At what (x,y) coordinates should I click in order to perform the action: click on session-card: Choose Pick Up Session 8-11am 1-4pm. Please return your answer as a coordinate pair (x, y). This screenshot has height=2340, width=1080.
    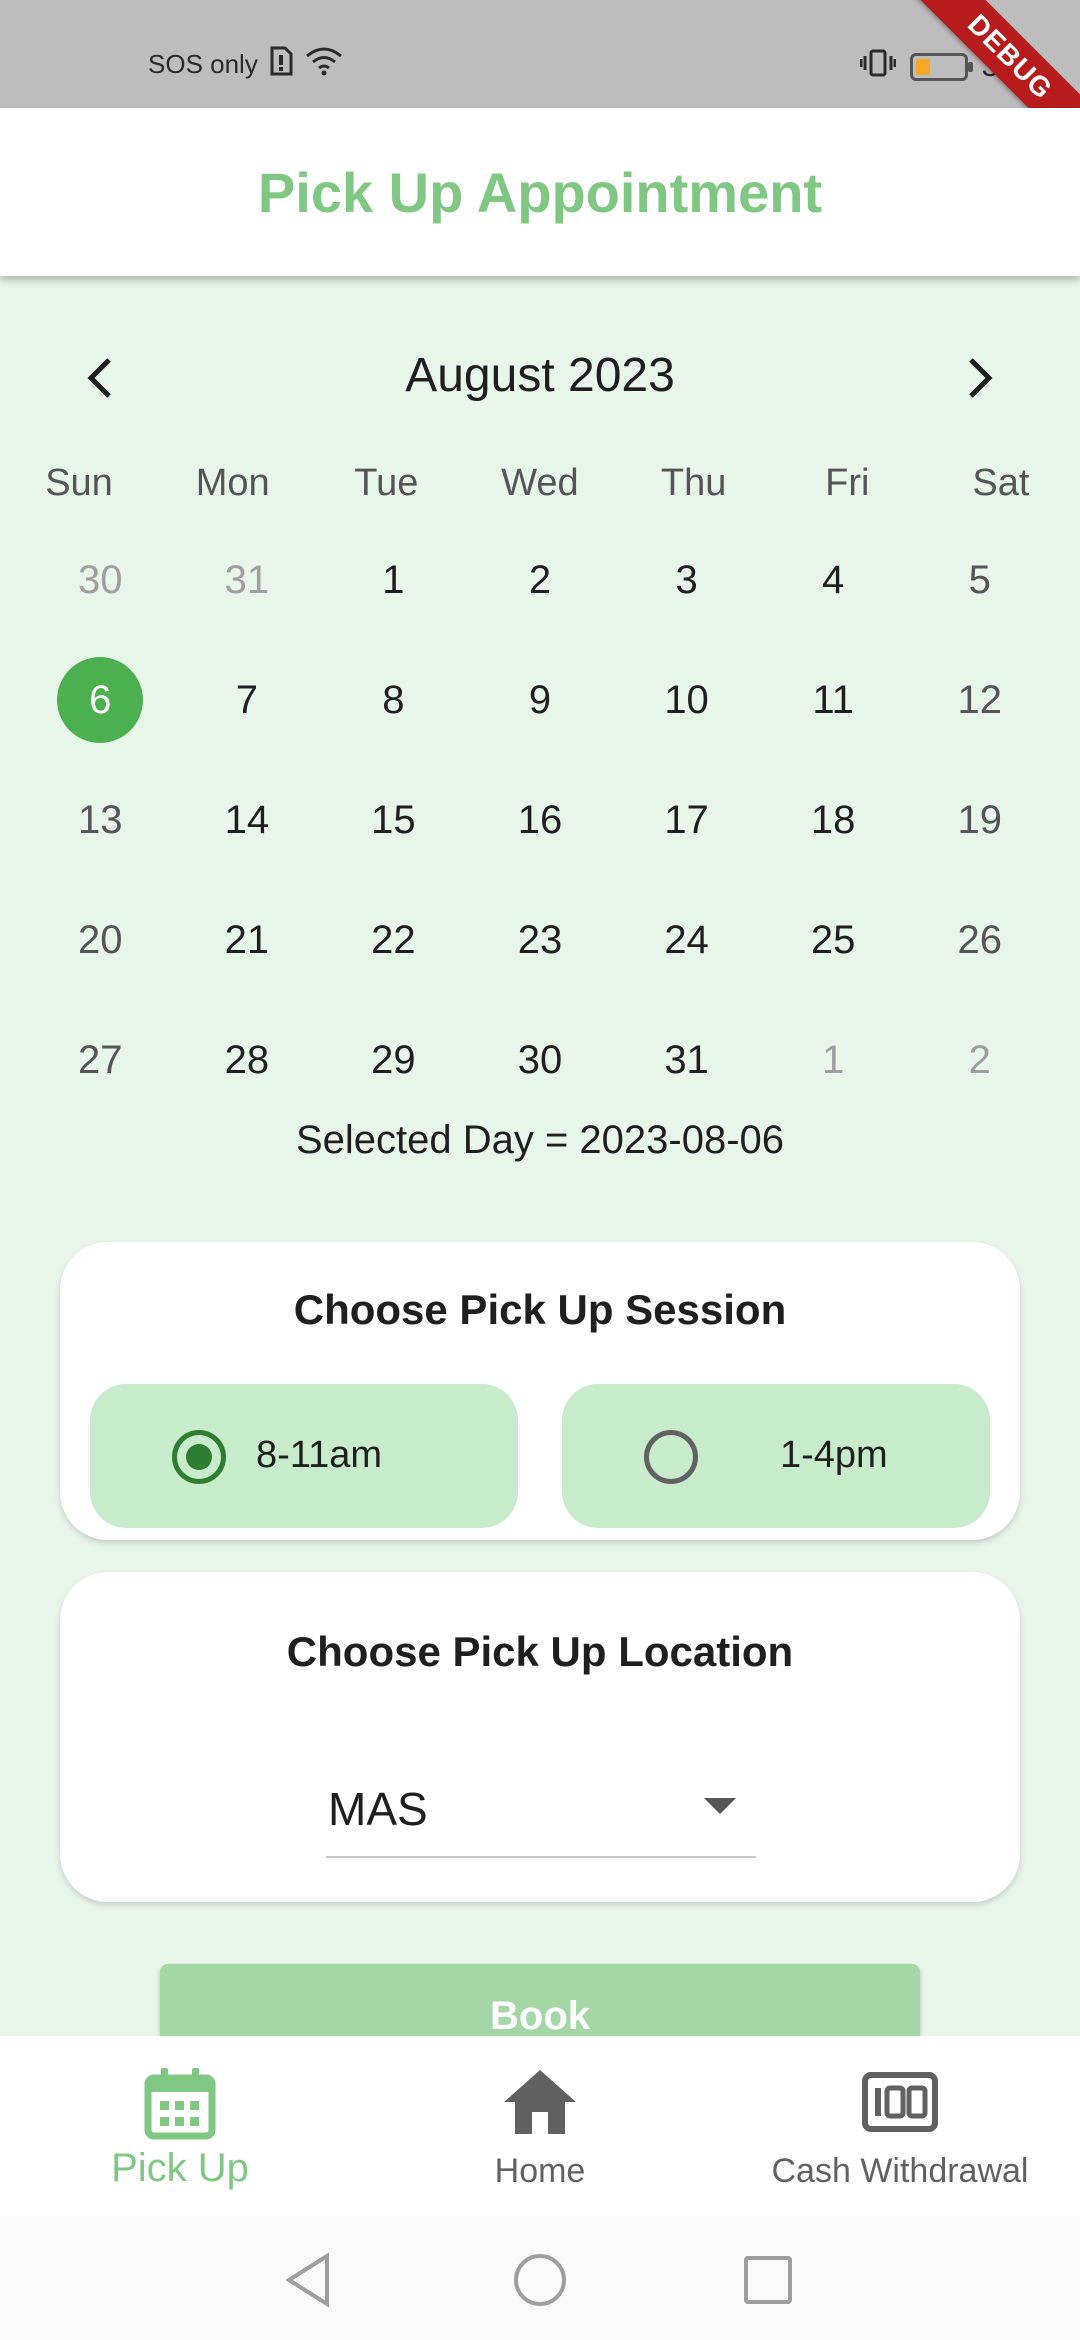
    Looking at the image, I should click on (540, 1391).